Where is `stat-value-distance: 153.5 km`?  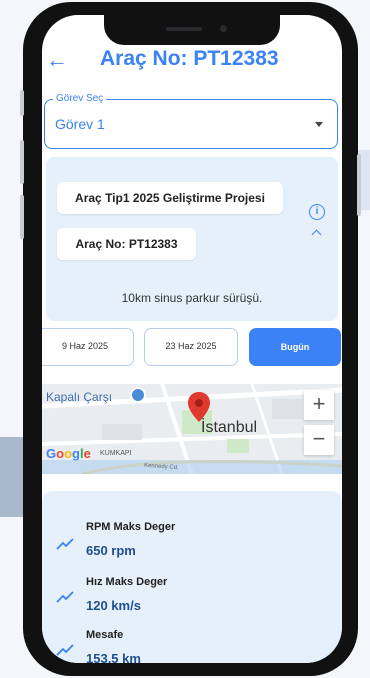
stat-value-distance: 153.5 km is located at coordinates (113, 657).